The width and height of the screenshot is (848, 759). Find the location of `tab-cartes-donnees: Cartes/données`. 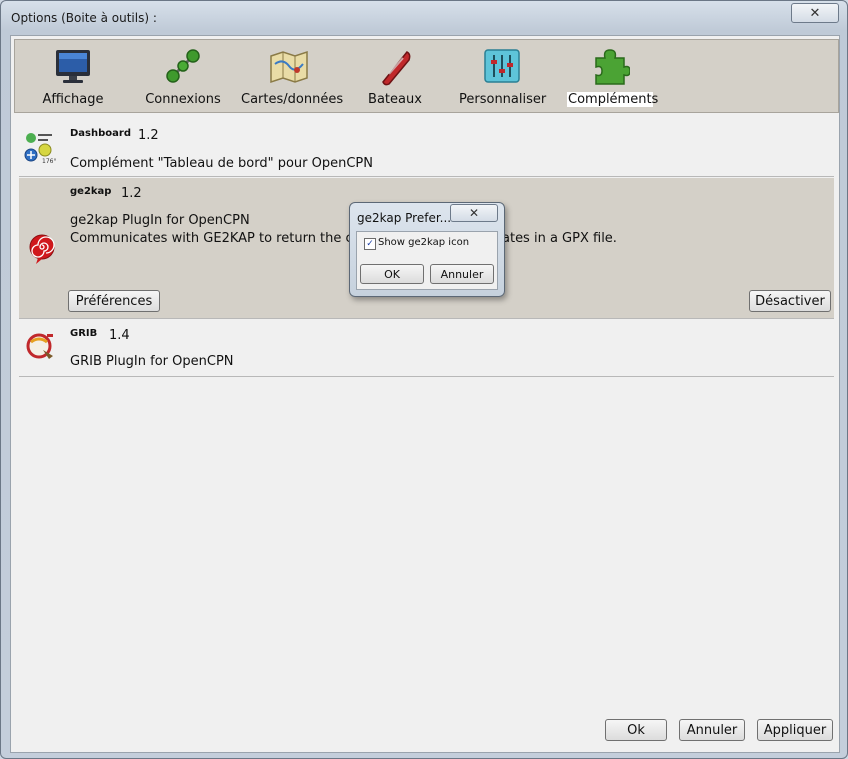

tab-cartes-donnees: Cartes/données is located at coordinates (292, 76).